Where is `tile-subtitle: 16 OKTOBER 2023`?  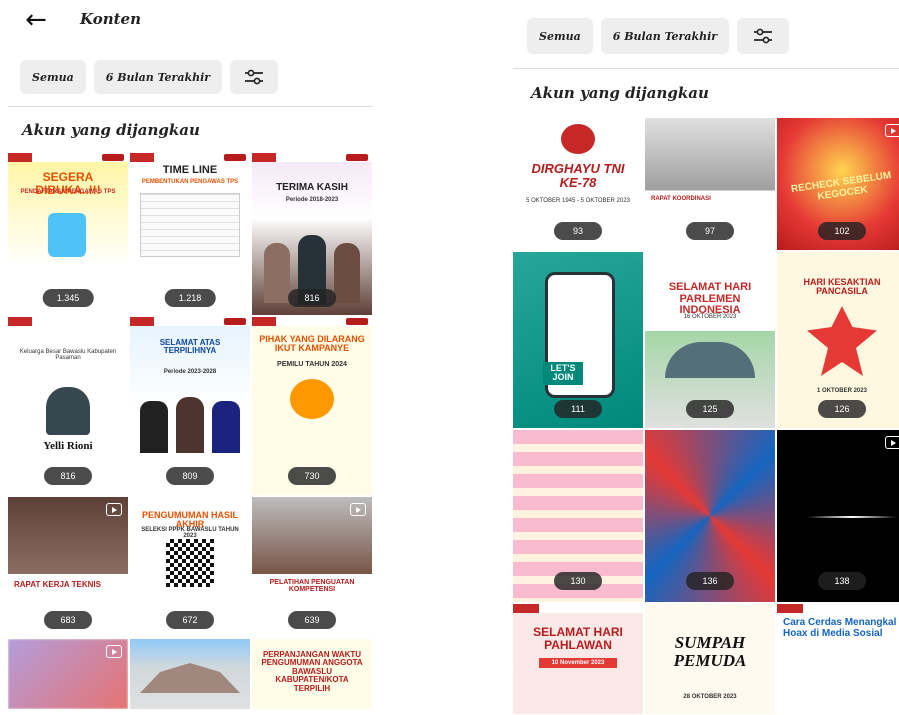
tile-subtitle: 16 OKTOBER 2023 is located at coordinates (710, 317).